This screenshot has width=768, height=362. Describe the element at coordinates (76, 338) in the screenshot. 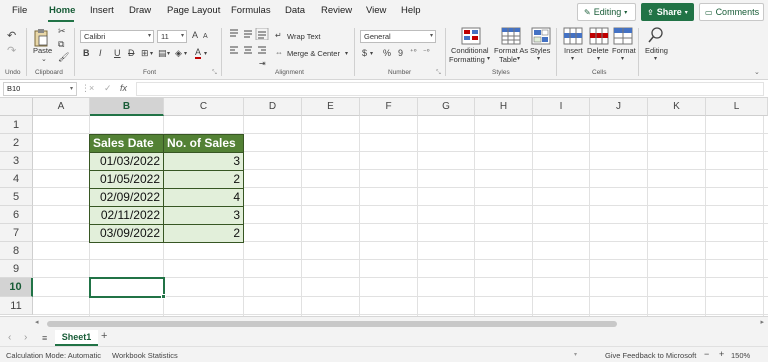

I see `sheet-tab-sheet1: Sheet1` at that location.